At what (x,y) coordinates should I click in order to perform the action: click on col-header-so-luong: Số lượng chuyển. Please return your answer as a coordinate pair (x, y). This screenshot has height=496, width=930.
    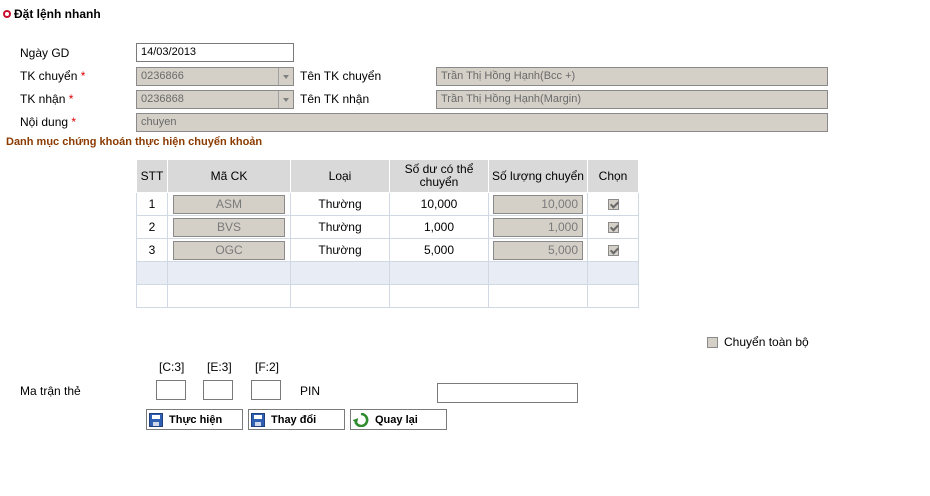
    Looking at the image, I should click on (538, 176).